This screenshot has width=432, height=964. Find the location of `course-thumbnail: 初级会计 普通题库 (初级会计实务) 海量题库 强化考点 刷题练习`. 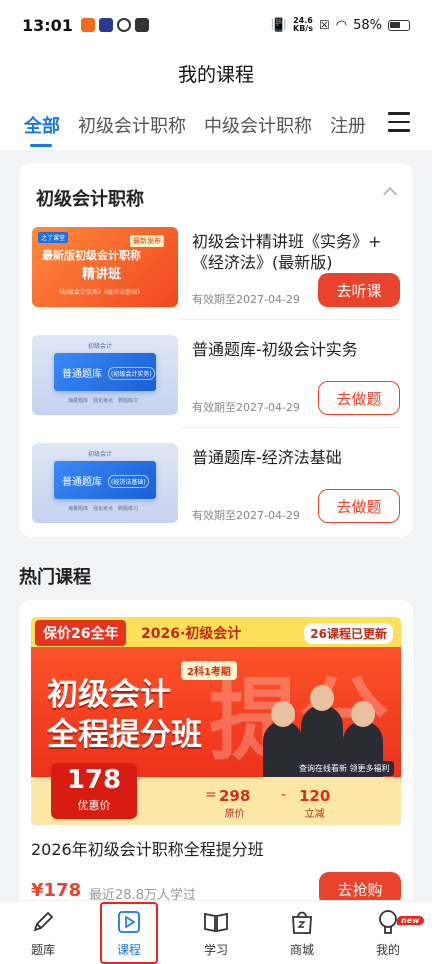

course-thumbnail: 初级会计 普通题库 (初级会计实务) 海量题库 强化考点 刷题练习 is located at coordinates (105, 375).